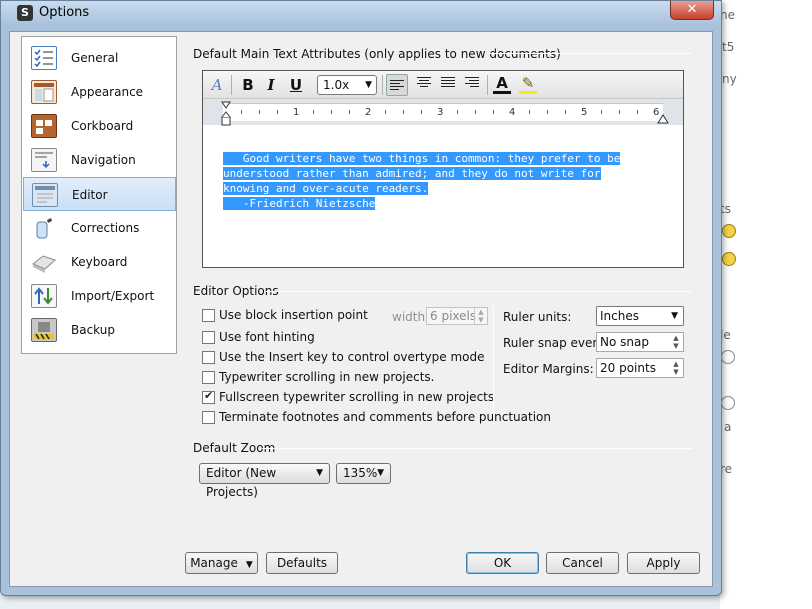 The image size is (812, 609). Describe the element at coordinates (44, 330) in the screenshot. I see `backup-icon` at that location.